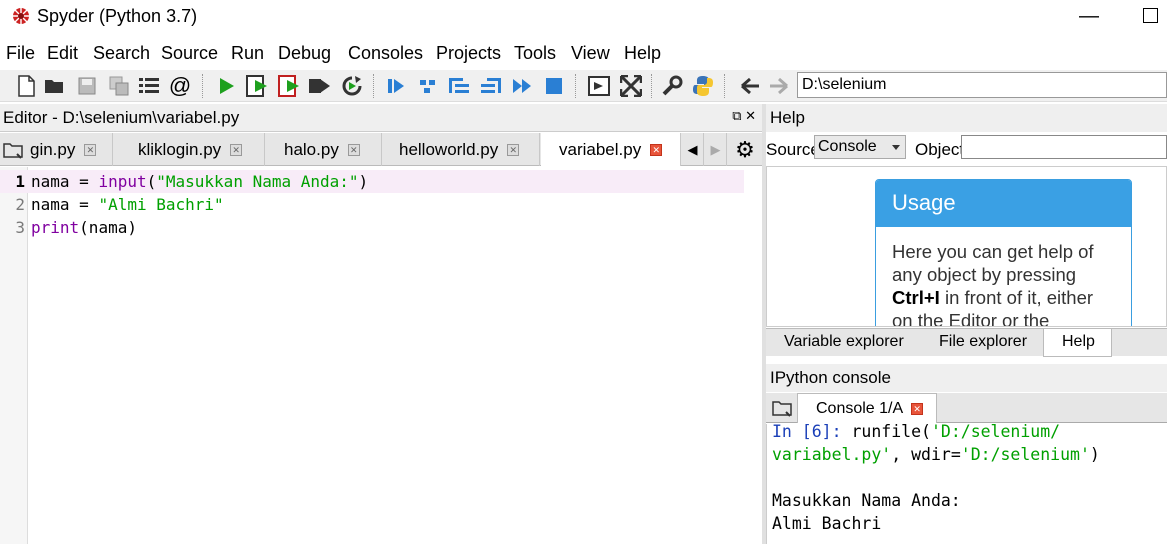  I want to click on source-label: Source, so click(793, 149).